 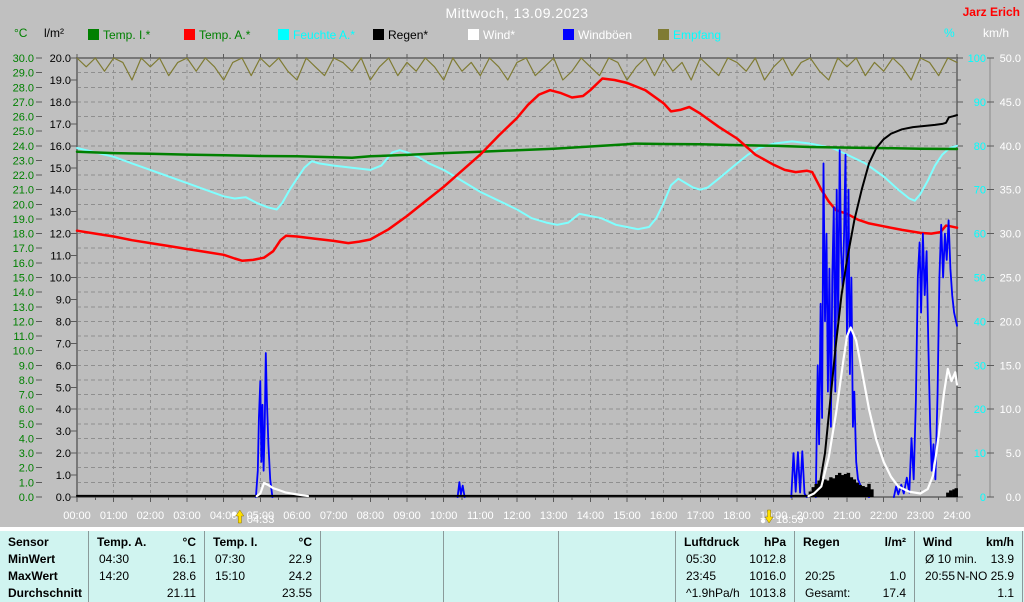 What do you see at coordinates (26, 410) in the screenshot?
I see `svg-text: 6.0` at bounding box center [26, 410].